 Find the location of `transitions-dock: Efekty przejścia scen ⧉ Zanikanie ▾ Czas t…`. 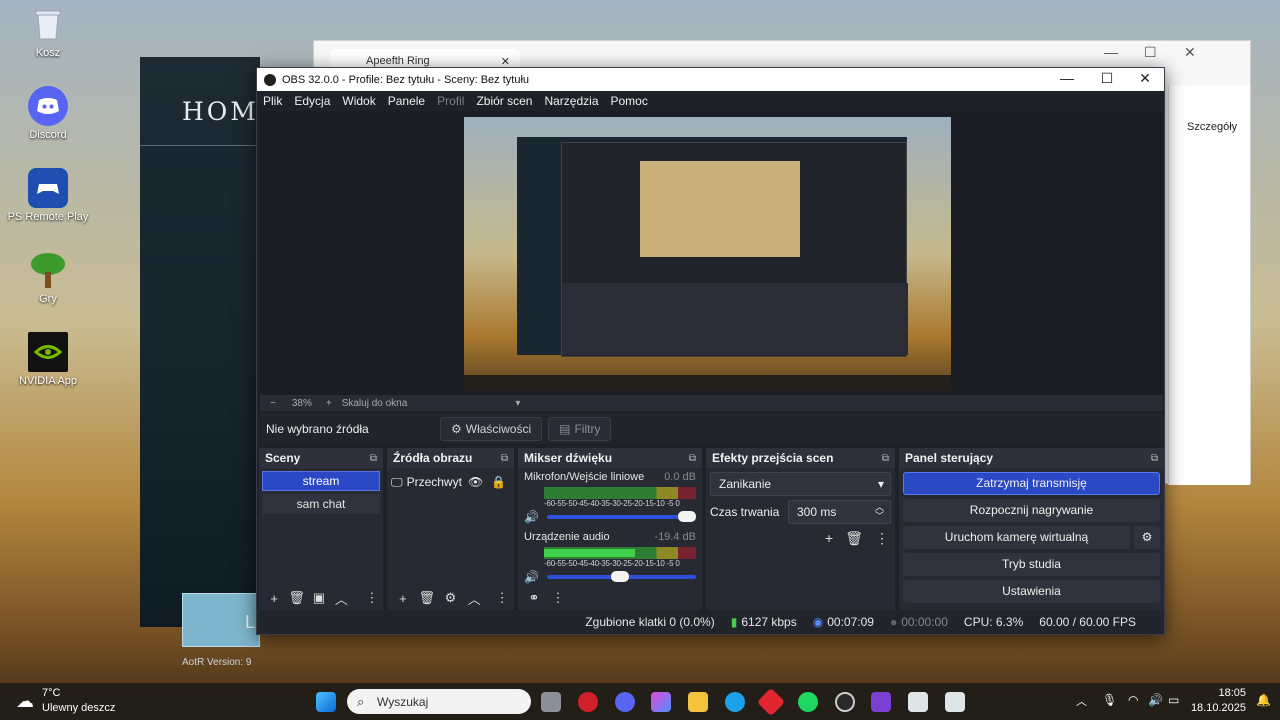

transitions-dock: Efekty przejścia scen ⧉ Zanikanie ▾ Czas t… is located at coordinates (800, 529).